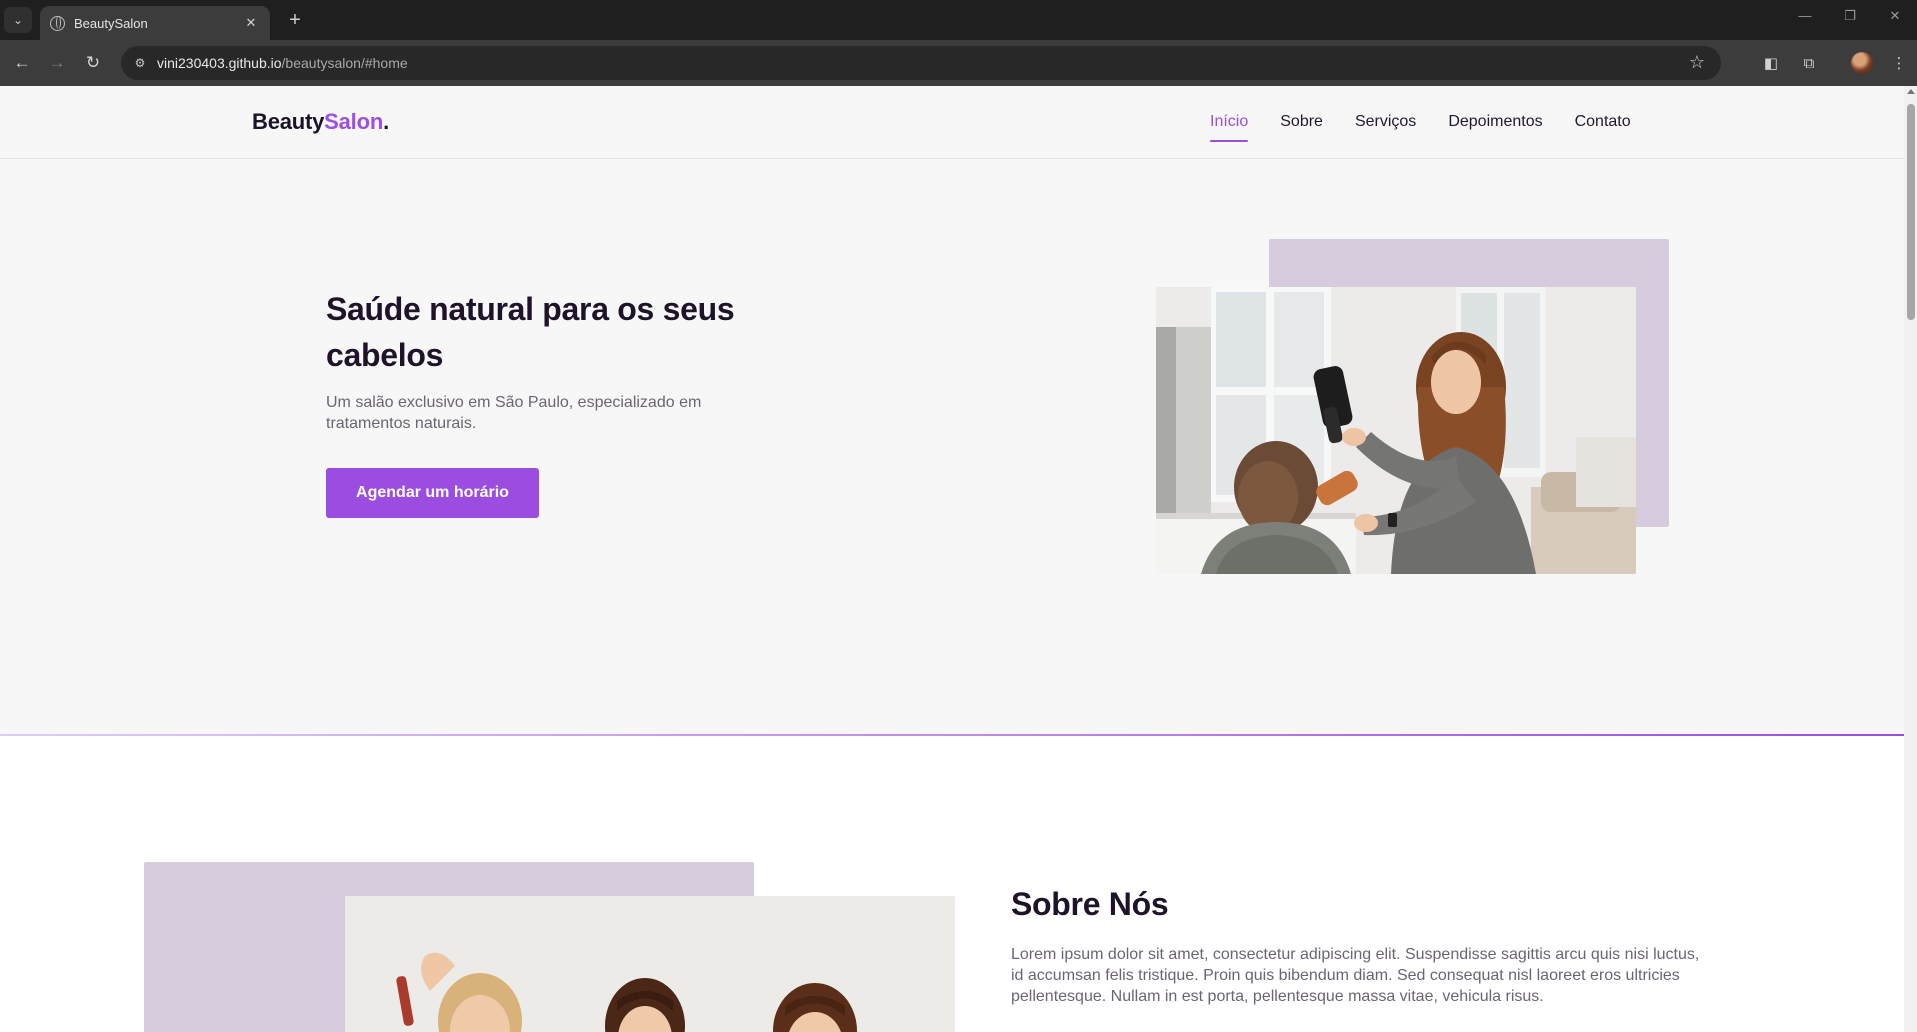  I want to click on site-logo: BeautySalon., so click(320, 122).